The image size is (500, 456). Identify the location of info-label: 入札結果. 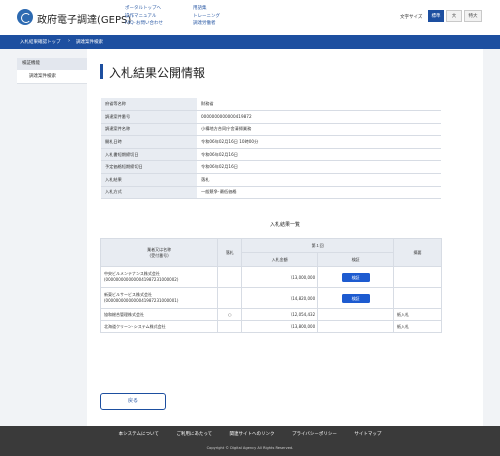
(149, 180).